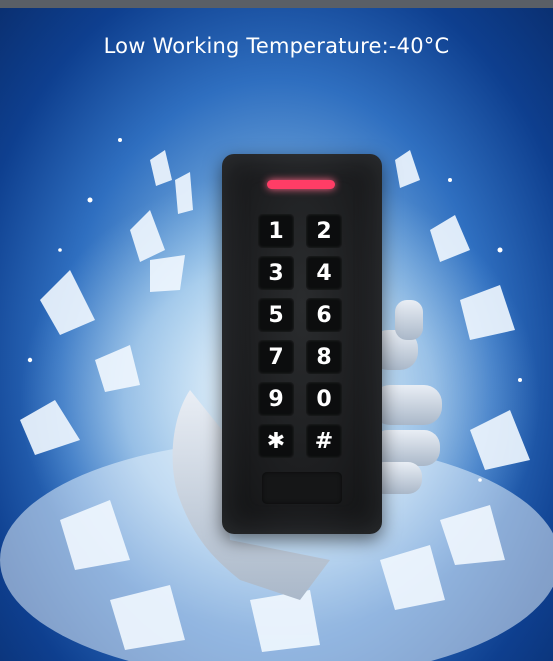  I want to click on key-5: 5, so click(276, 315).